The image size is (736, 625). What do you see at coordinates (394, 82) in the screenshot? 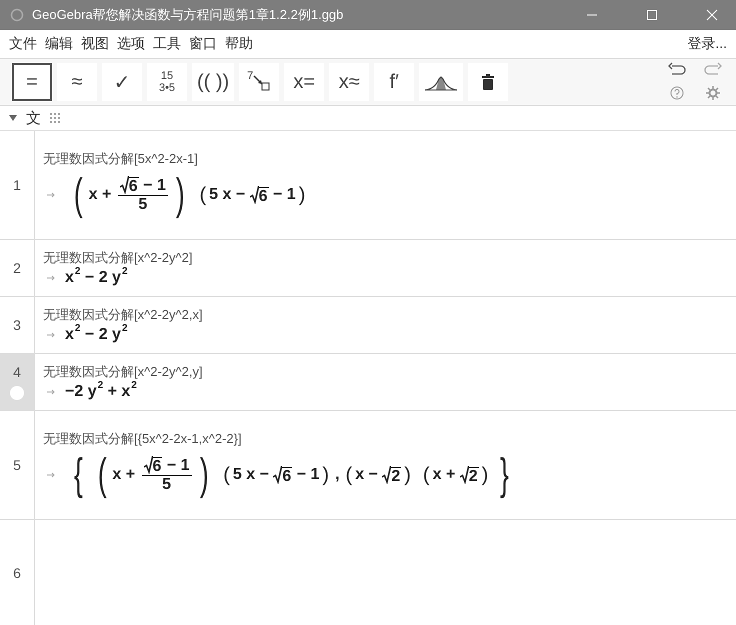
I see `tool-button: f′` at bounding box center [394, 82].